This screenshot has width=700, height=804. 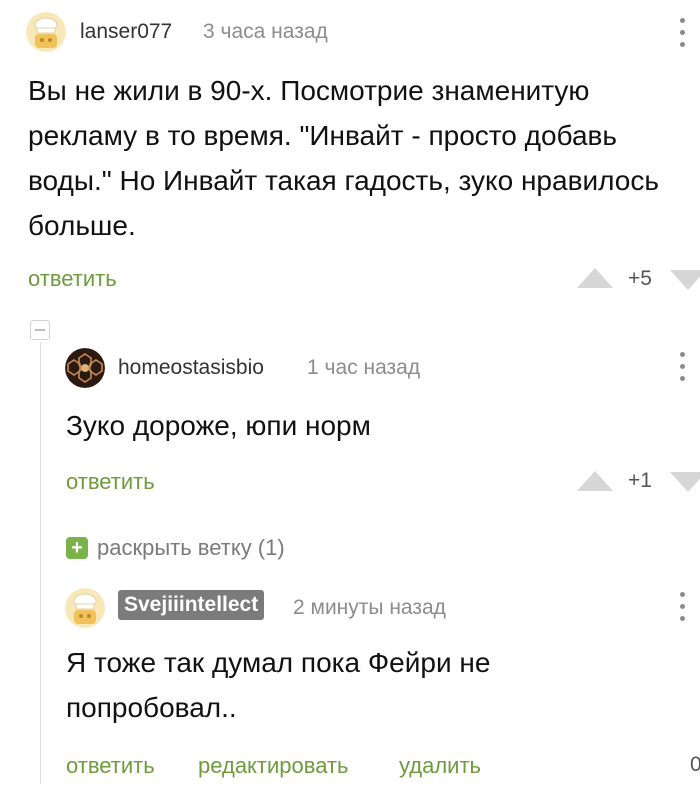 I want to click on comment-time: 1 час назад, so click(x=364, y=367).